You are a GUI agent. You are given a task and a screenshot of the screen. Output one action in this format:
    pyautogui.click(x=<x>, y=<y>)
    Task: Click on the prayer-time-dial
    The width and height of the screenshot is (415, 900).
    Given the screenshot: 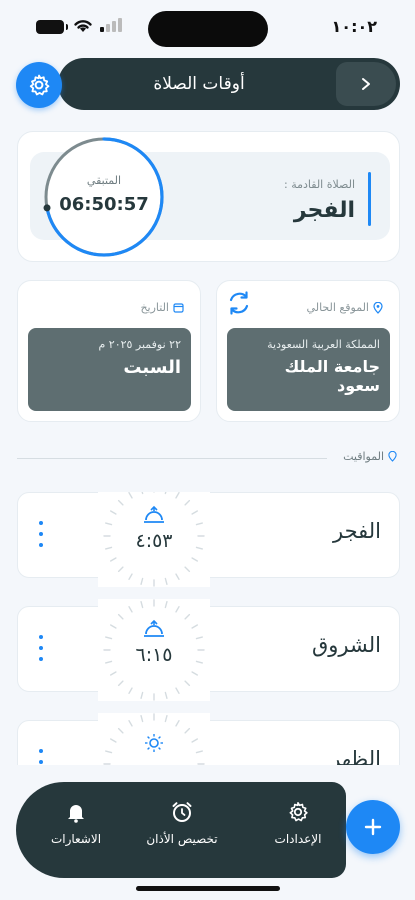 What is the action you would take?
    pyautogui.click(x=154, y=739)
    